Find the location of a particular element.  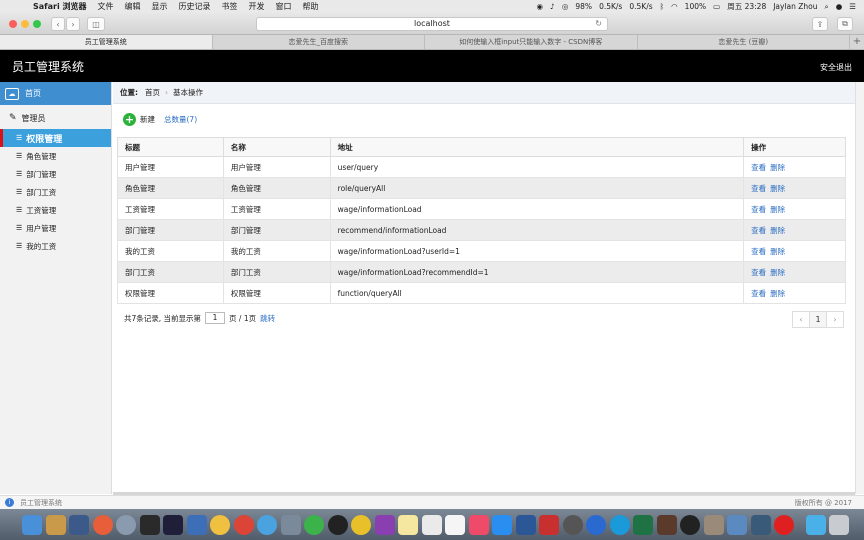

preview-icon is located at coordinates (290, 524).